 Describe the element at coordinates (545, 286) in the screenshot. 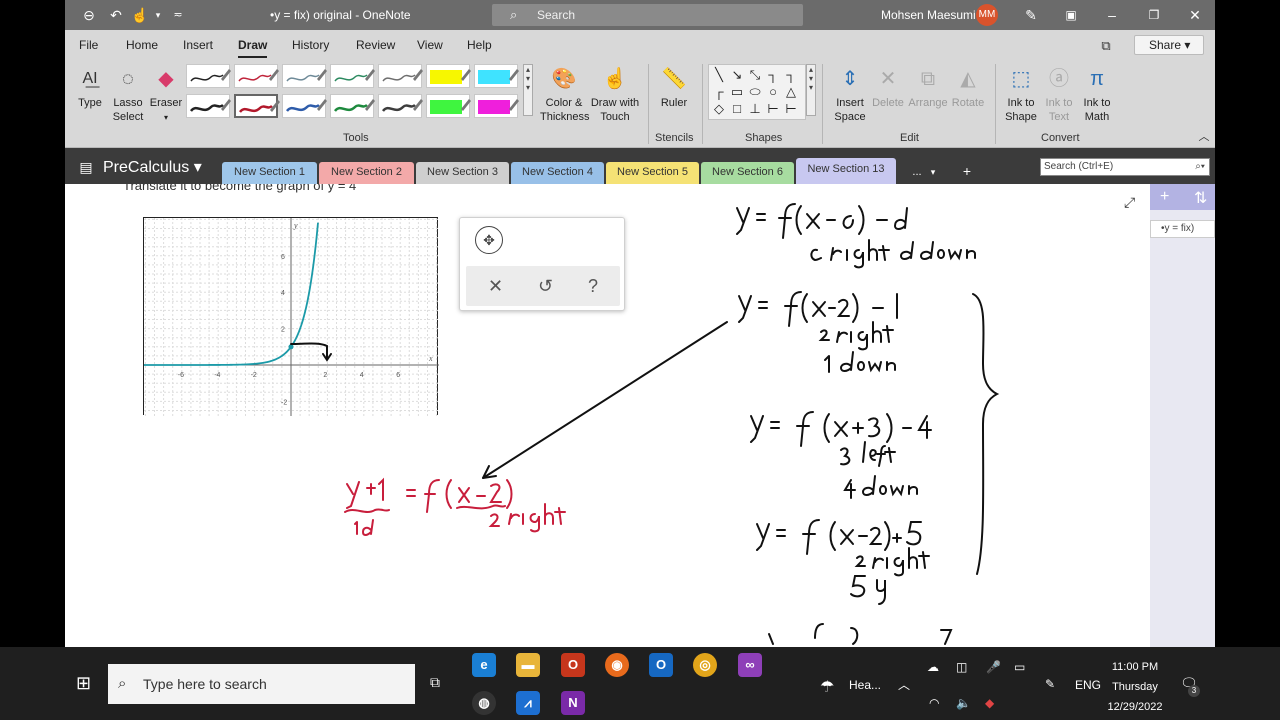

I see `undo-icon: ↺` at that location.